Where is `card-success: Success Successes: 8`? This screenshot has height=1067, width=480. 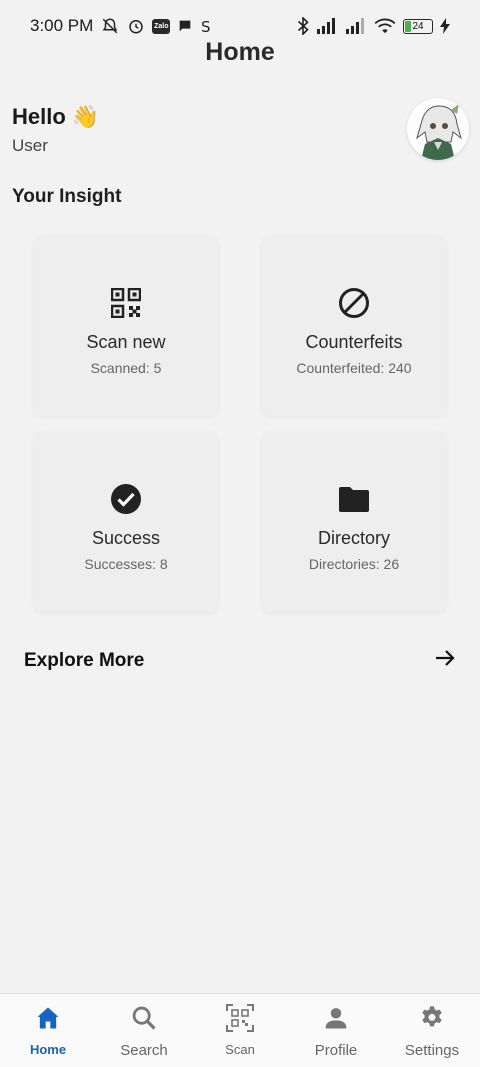 card-success: Success Successes: 8 is located at coordinates (126, 522).